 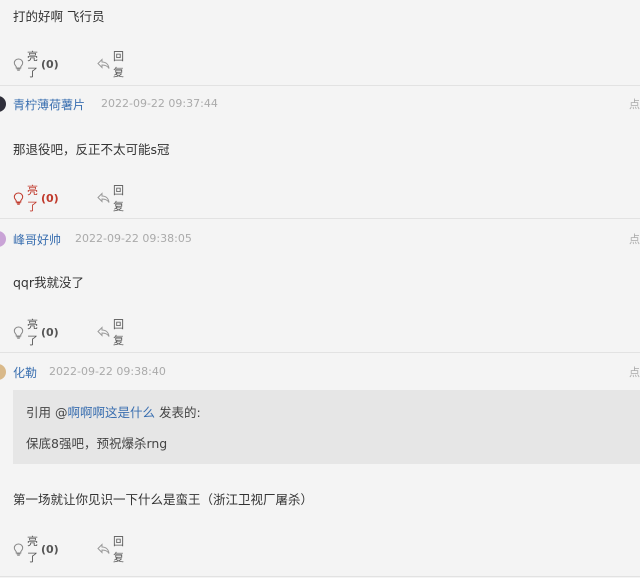 What do you see at coordinates (111, 412) in the screenshot?
I see `quoted-username: 啊啊啊这是什么` at bounding box center [111, 412].